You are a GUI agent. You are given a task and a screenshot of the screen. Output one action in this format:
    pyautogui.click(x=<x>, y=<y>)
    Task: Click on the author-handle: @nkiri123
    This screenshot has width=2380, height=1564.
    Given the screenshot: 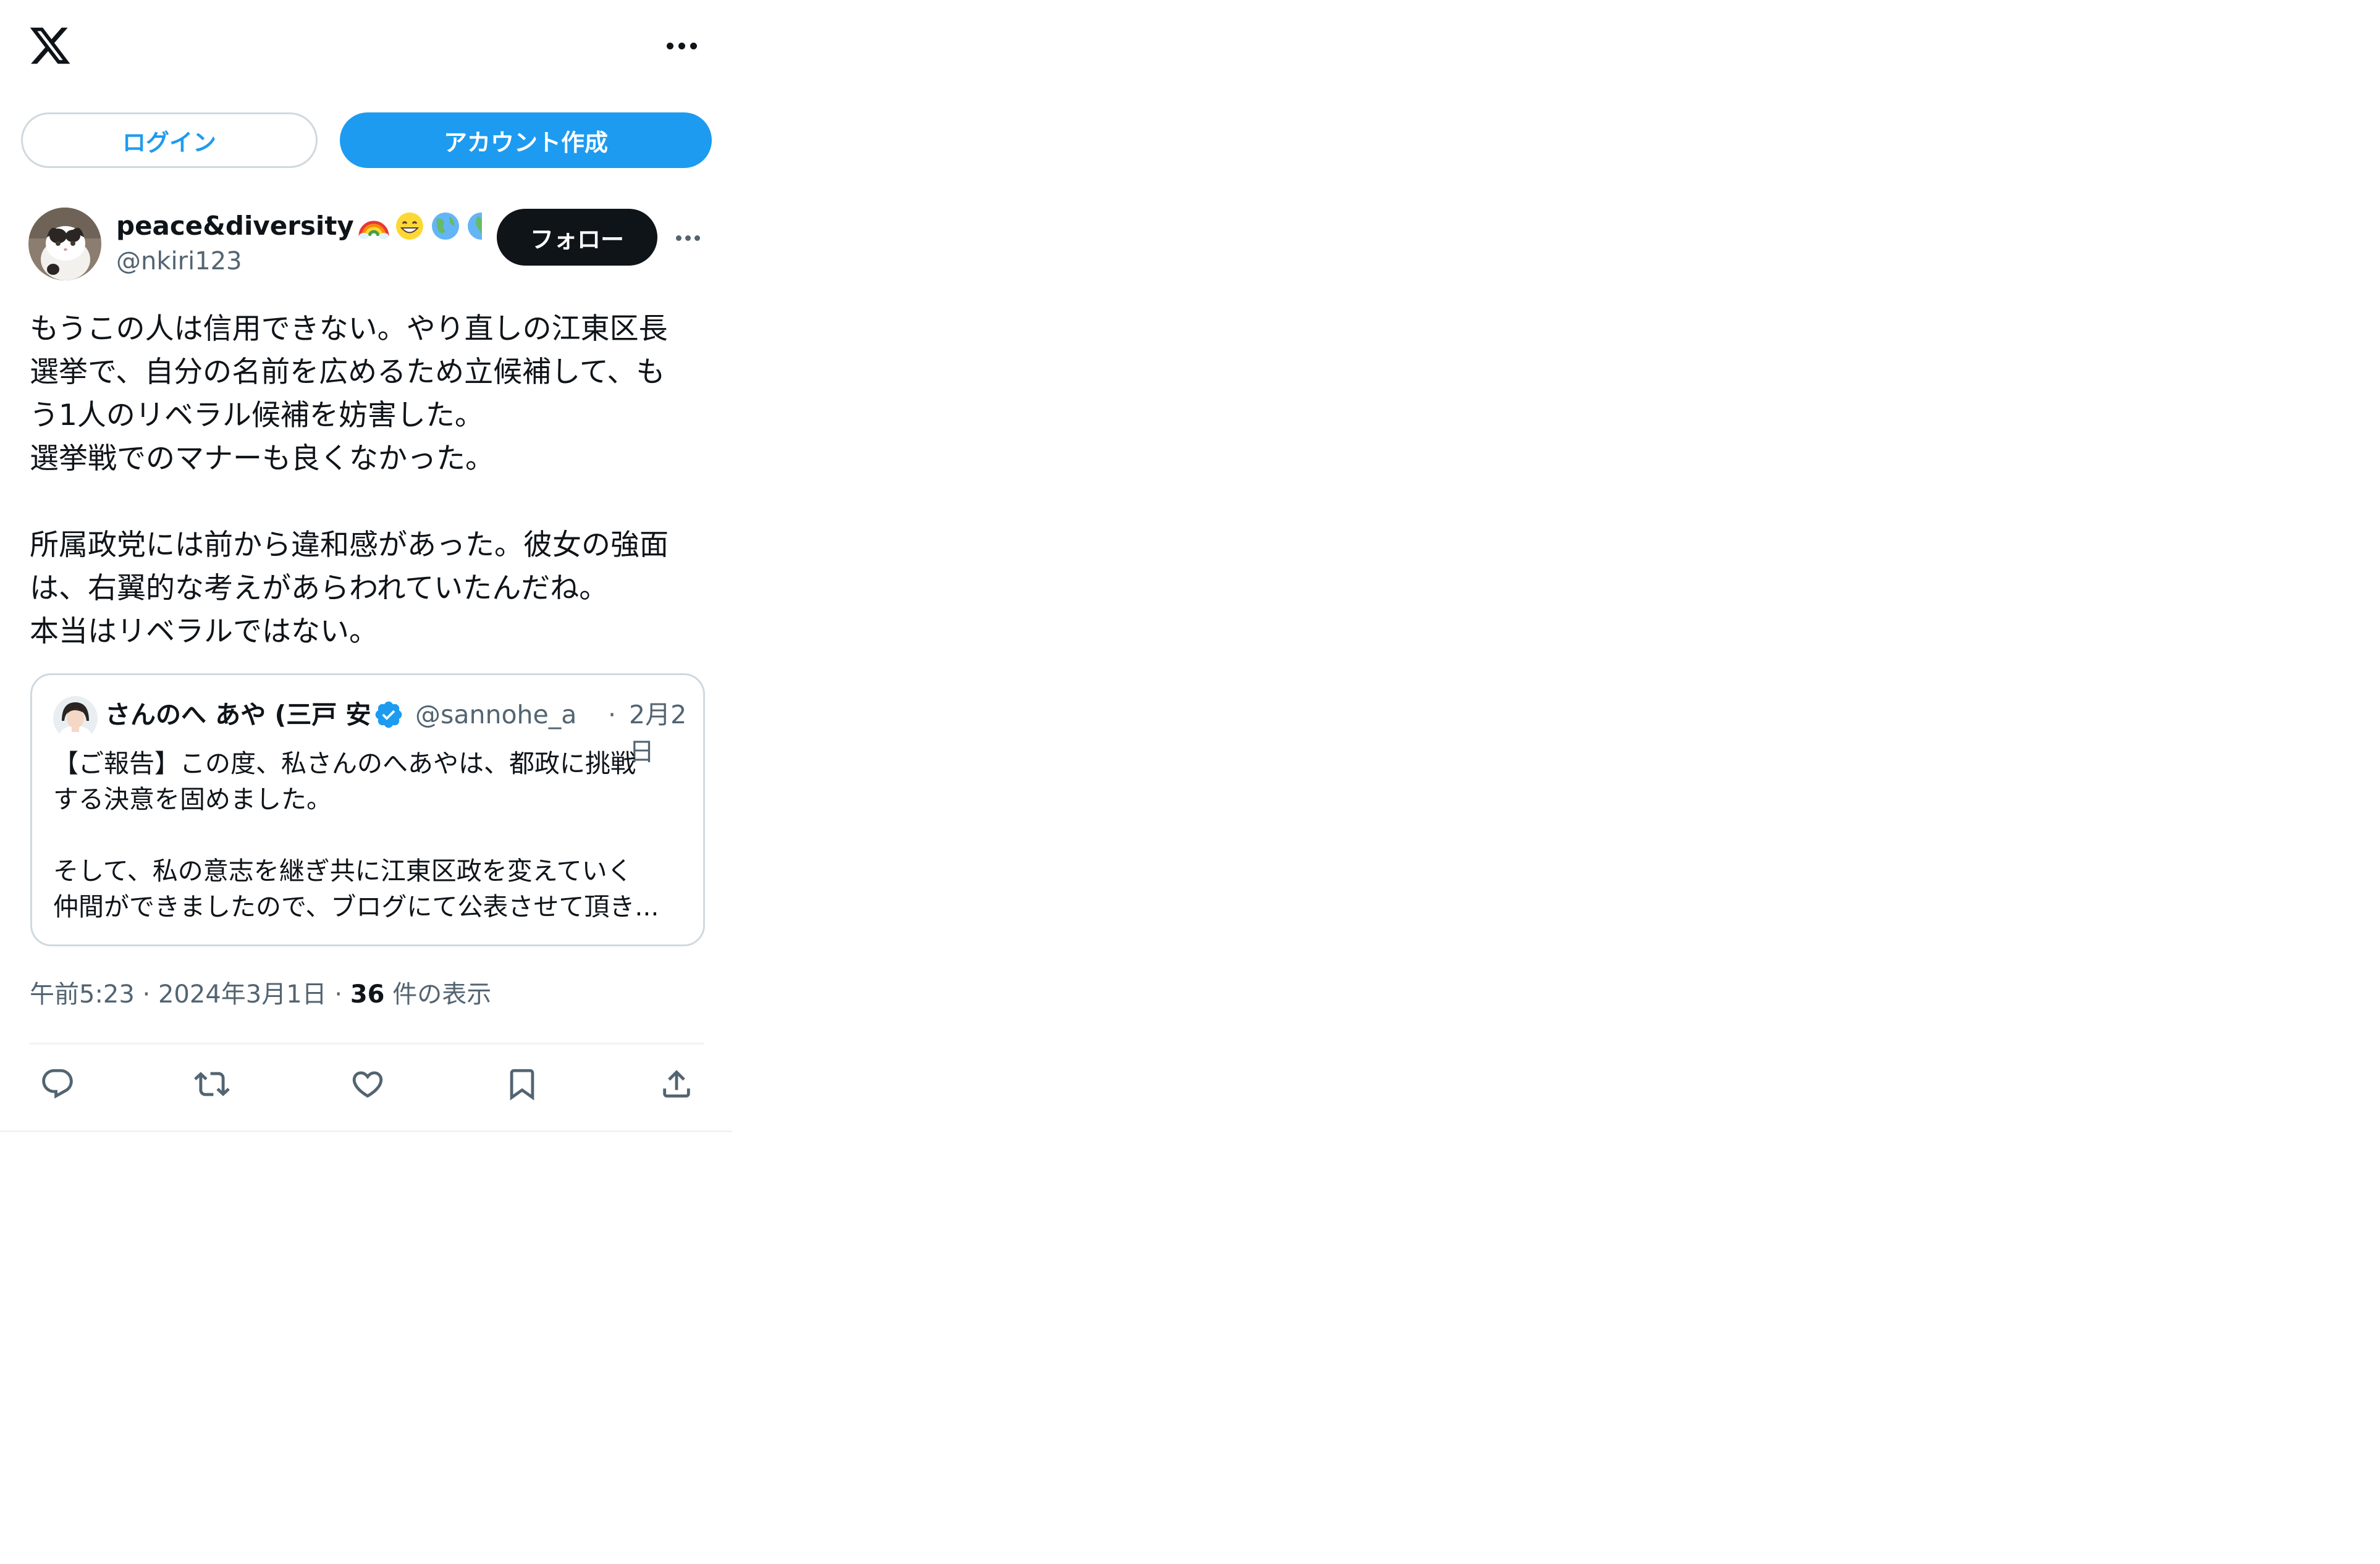 What is the action you would take?
    pyautogui.click(x=179, y=261)
    